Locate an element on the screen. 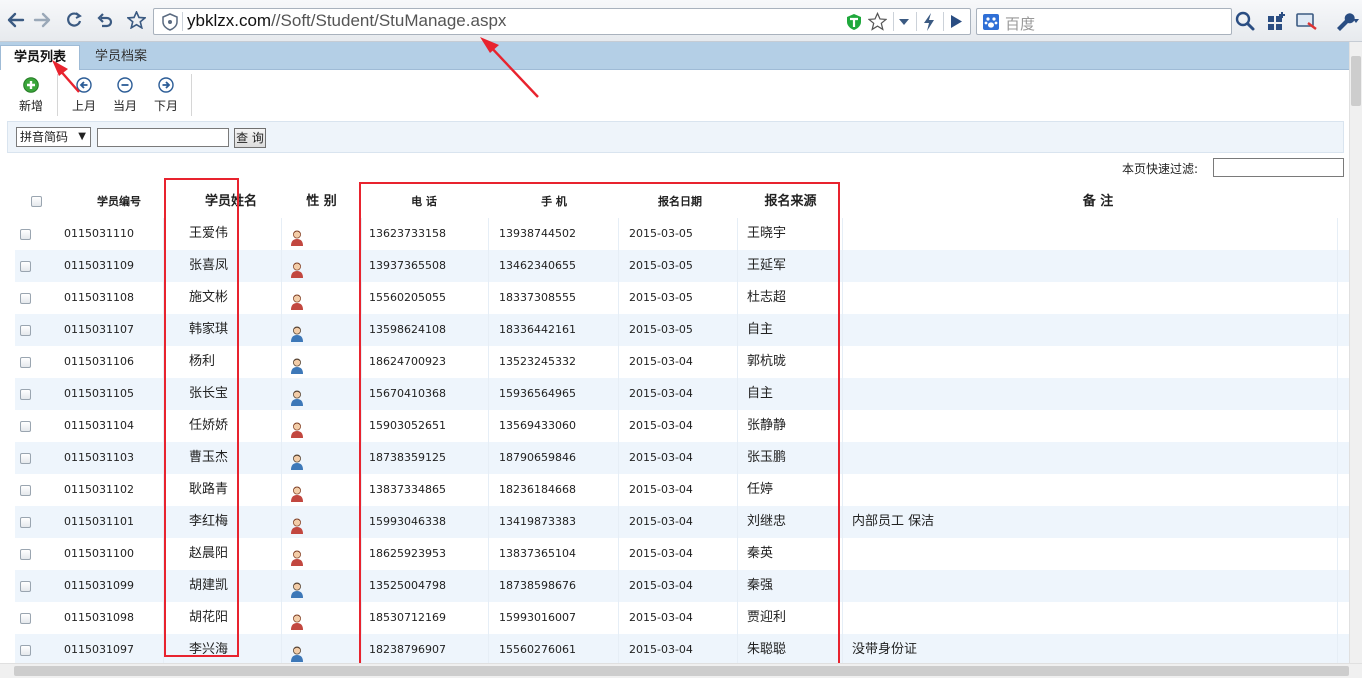 The image size is (1362, 678). cell-note: 没带身份证 is located at coordinates (1093, 650).